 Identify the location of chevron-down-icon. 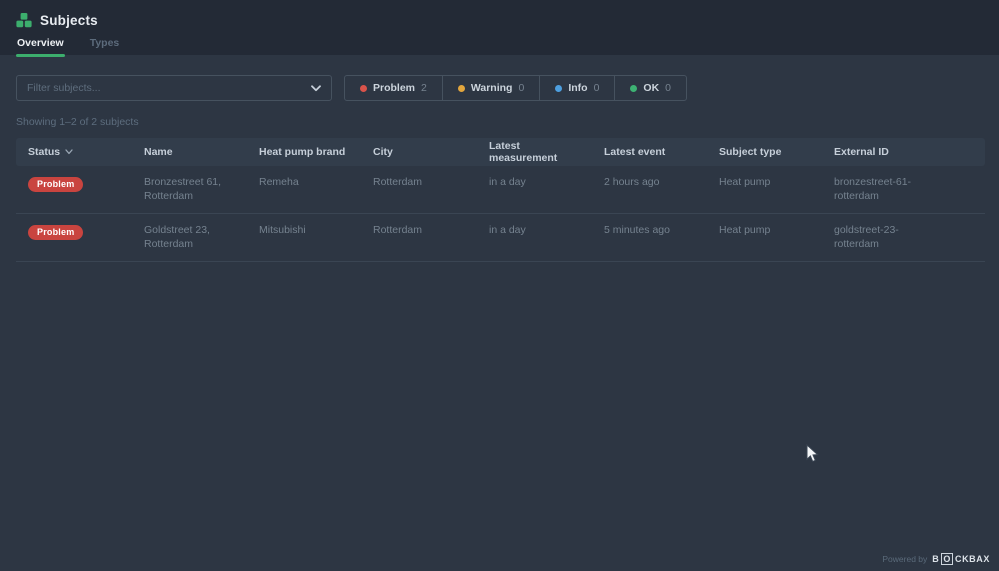
(316, 88).